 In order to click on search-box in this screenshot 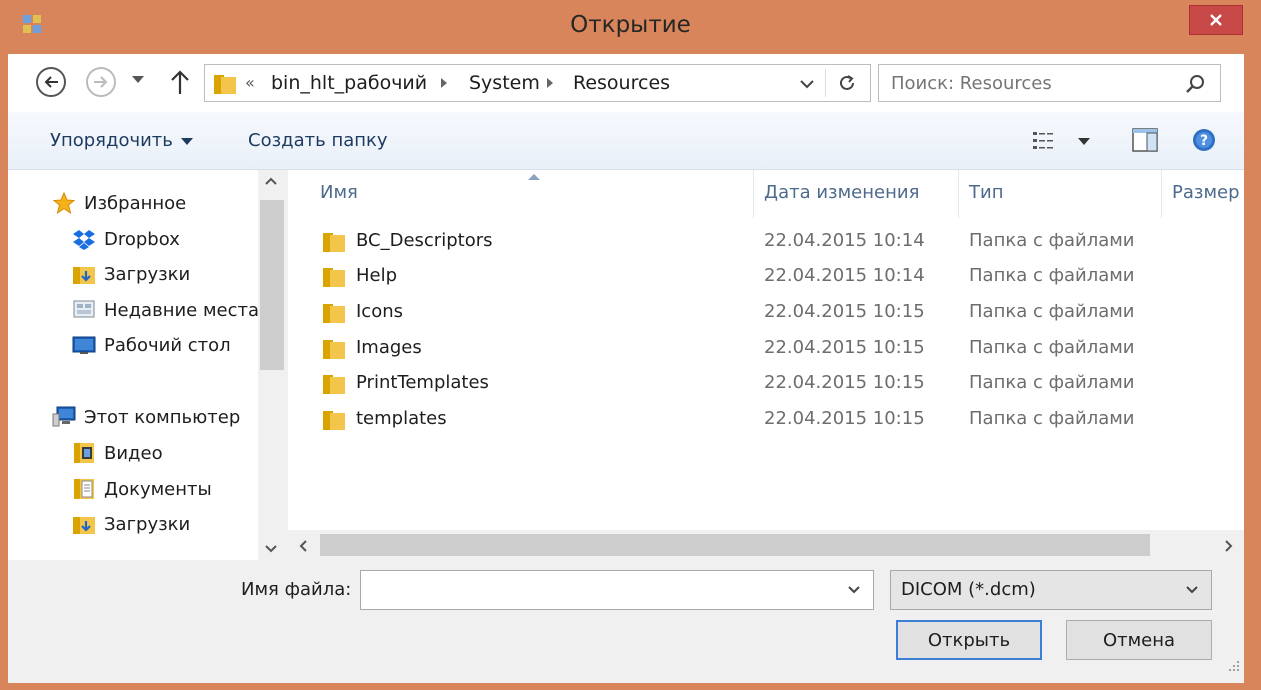, I will do `click(1049, 83)`.